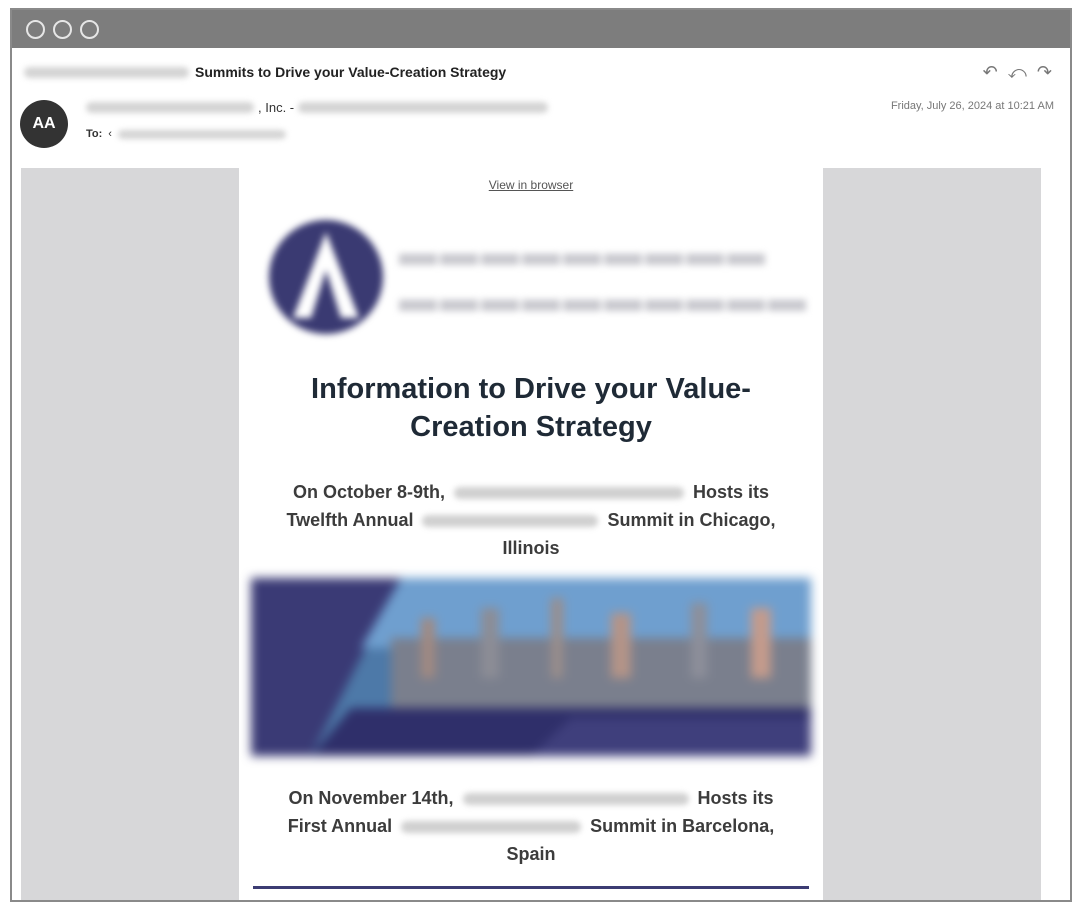 The image size is (1082, 914). I want to click on event-chicago-prefix: On October 8-9th,, so click(368, 492).